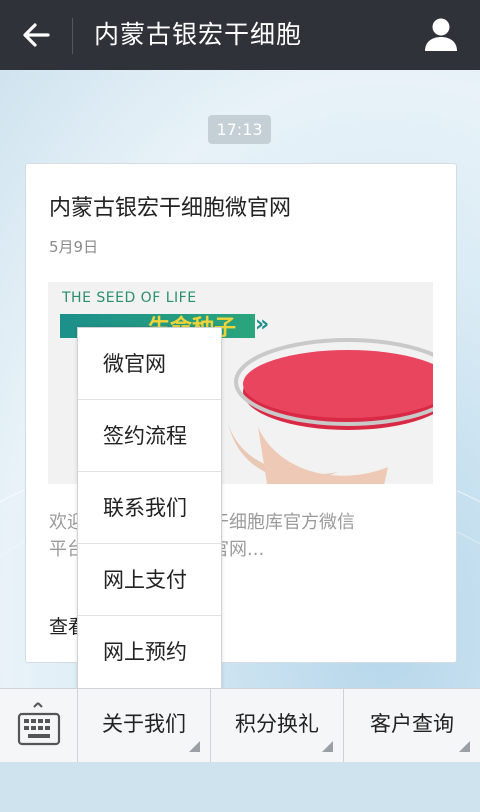  I want to click on keyboard-toggle-button, so click(39, 725).